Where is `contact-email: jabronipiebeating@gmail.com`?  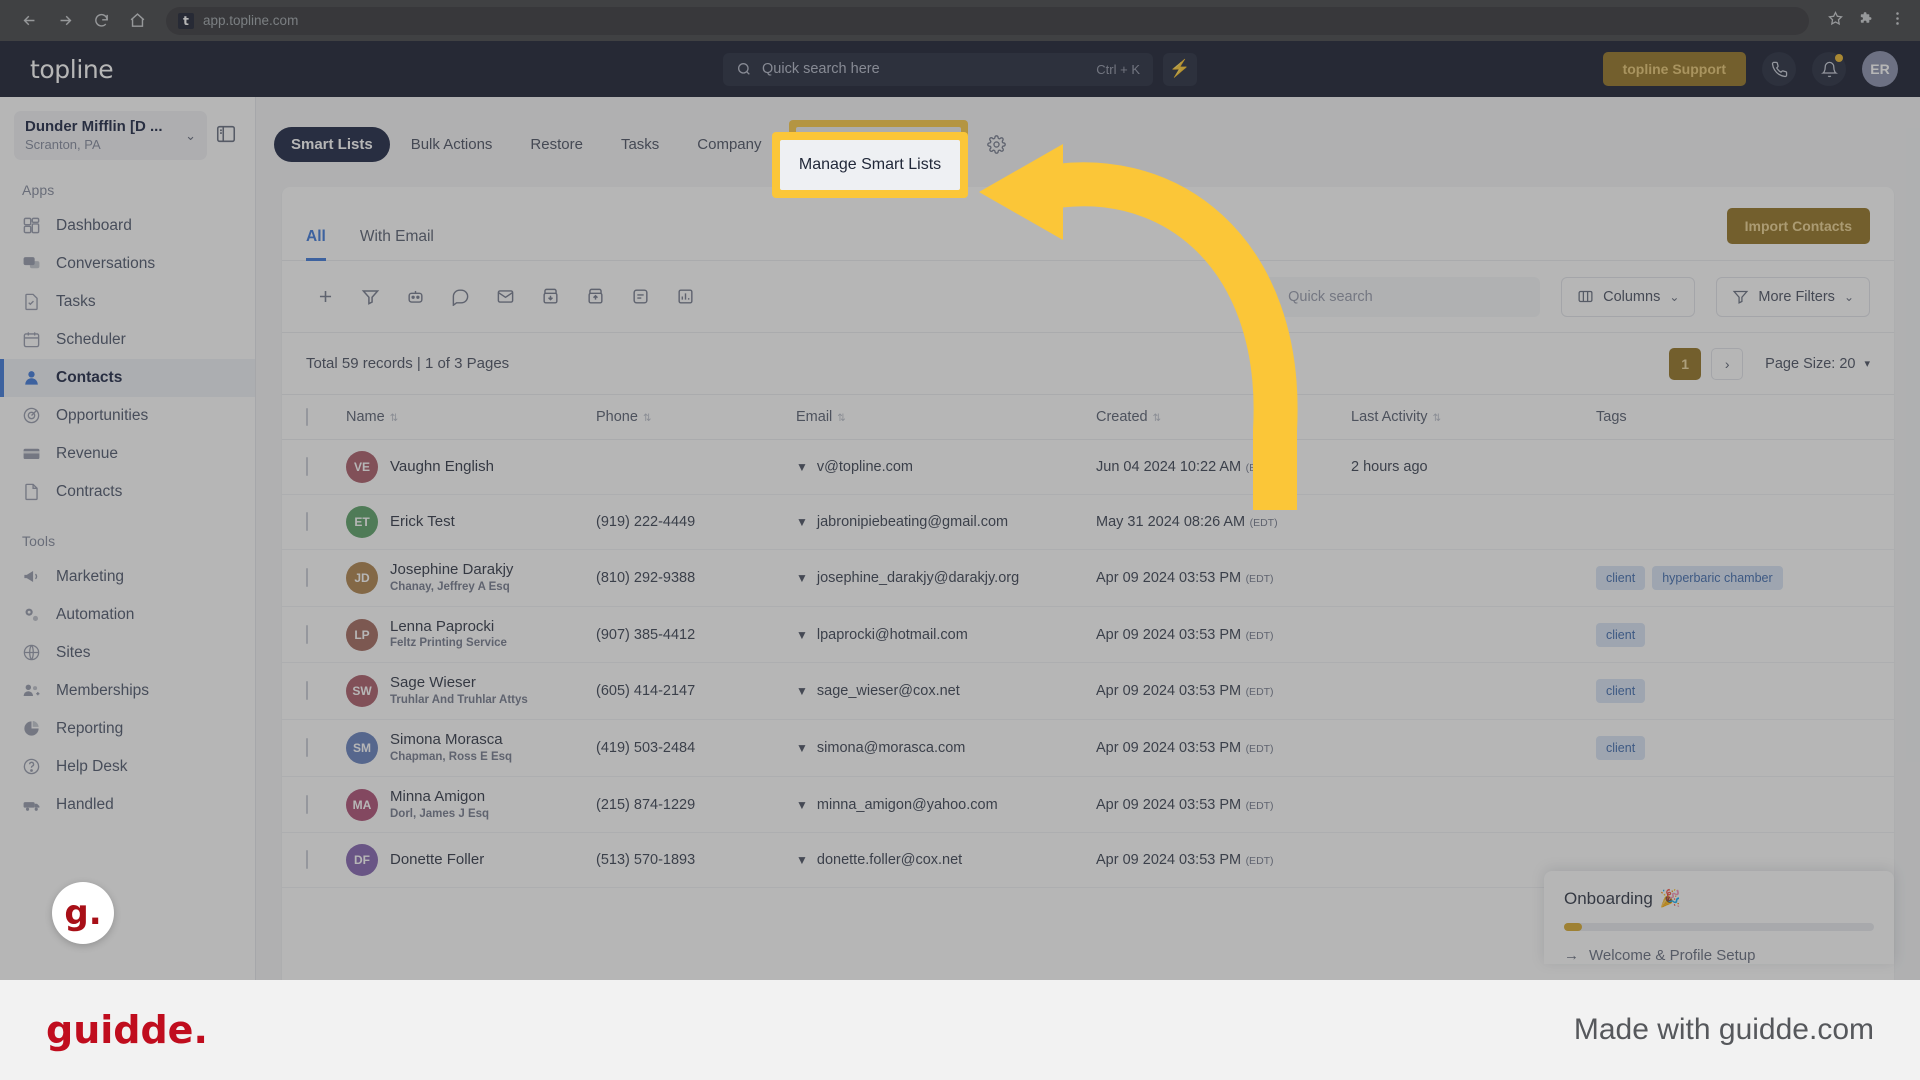
contact-email: jabronipiebeating@gmail.com is located at coordinates (912, 522).